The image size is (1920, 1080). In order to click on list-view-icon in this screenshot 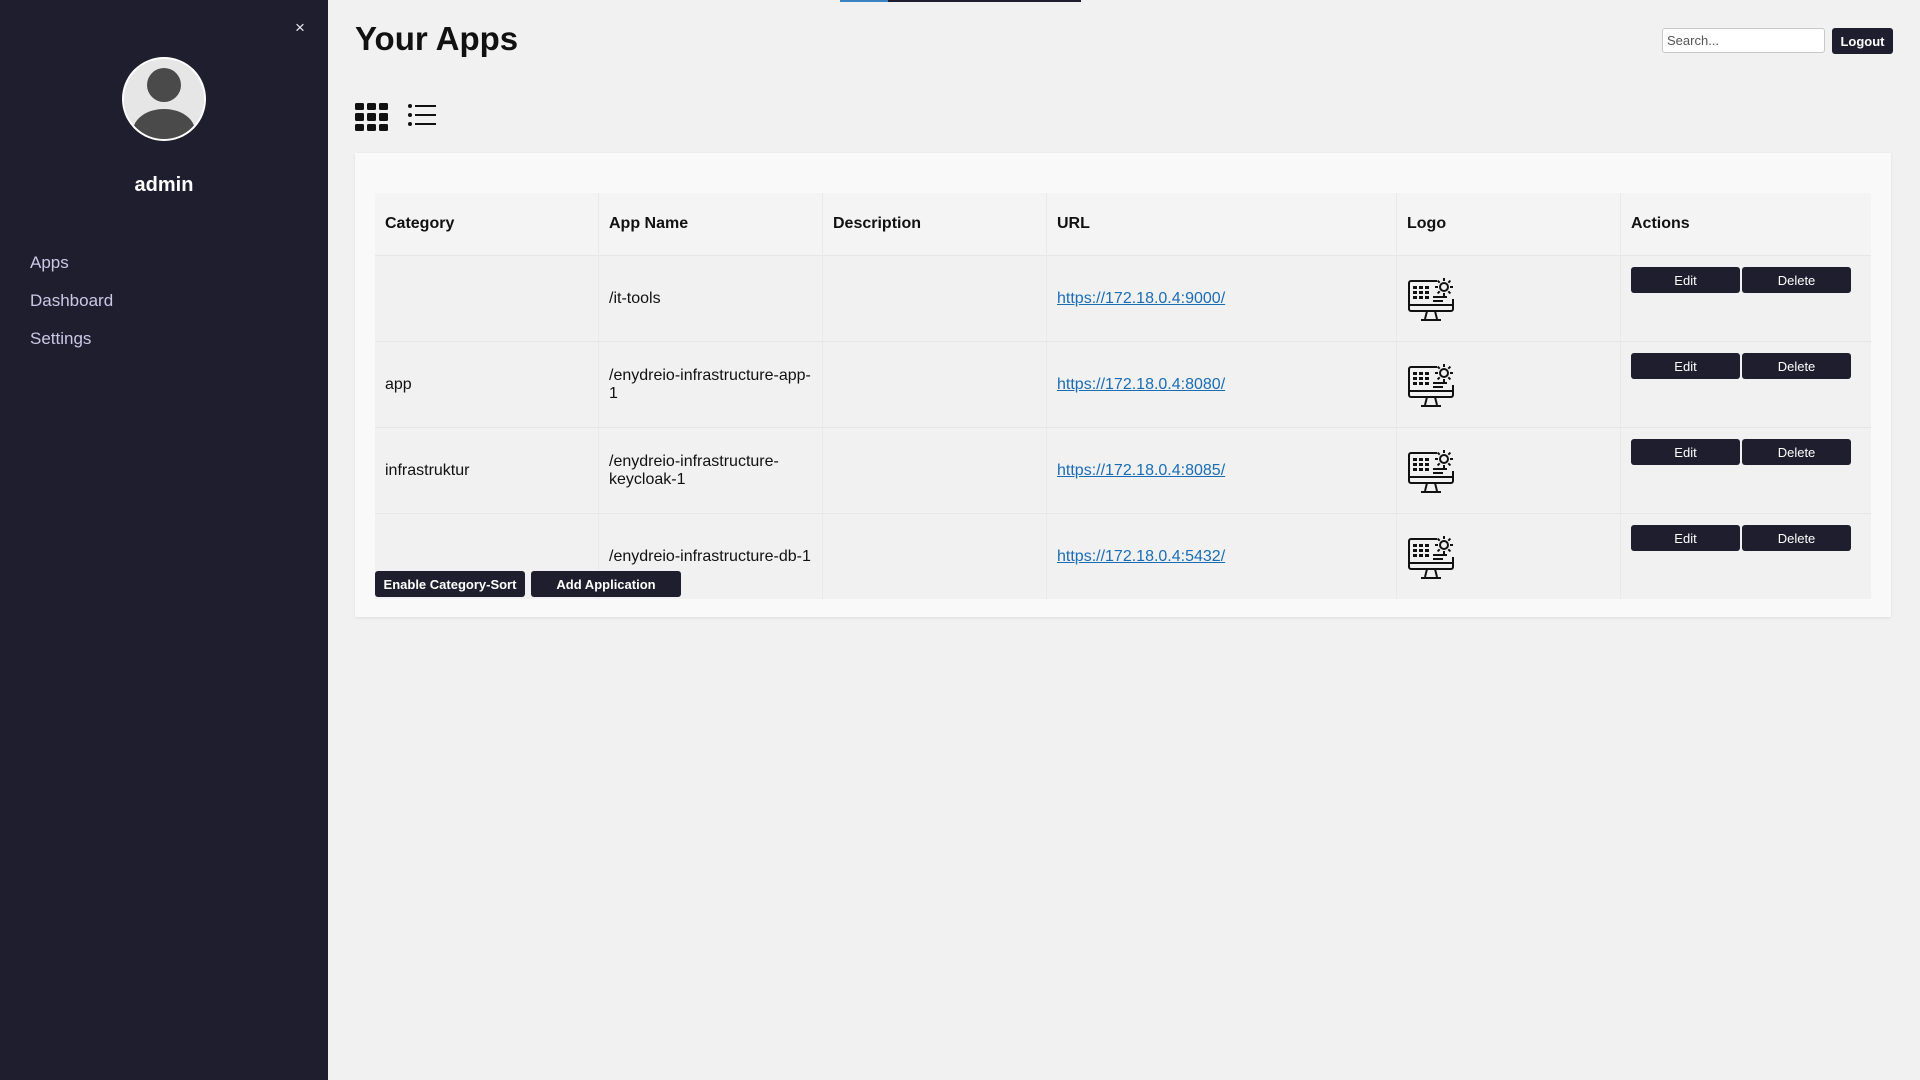, I will do `click(424, 117)`.